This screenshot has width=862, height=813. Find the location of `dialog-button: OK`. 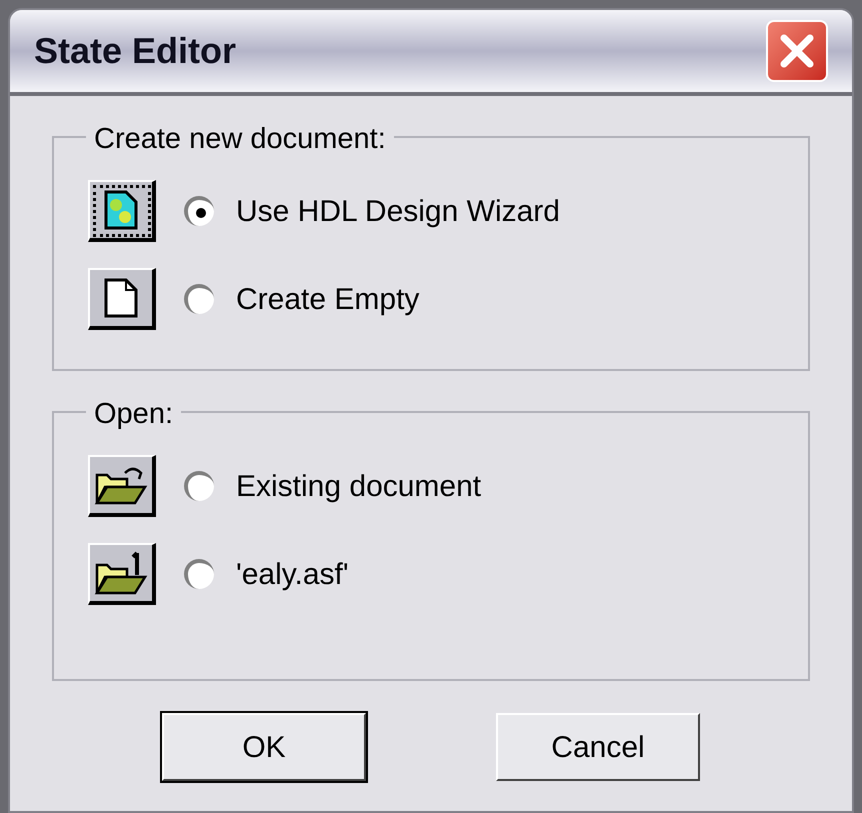

dialog-button: OK is located at coordinates (264, 747).